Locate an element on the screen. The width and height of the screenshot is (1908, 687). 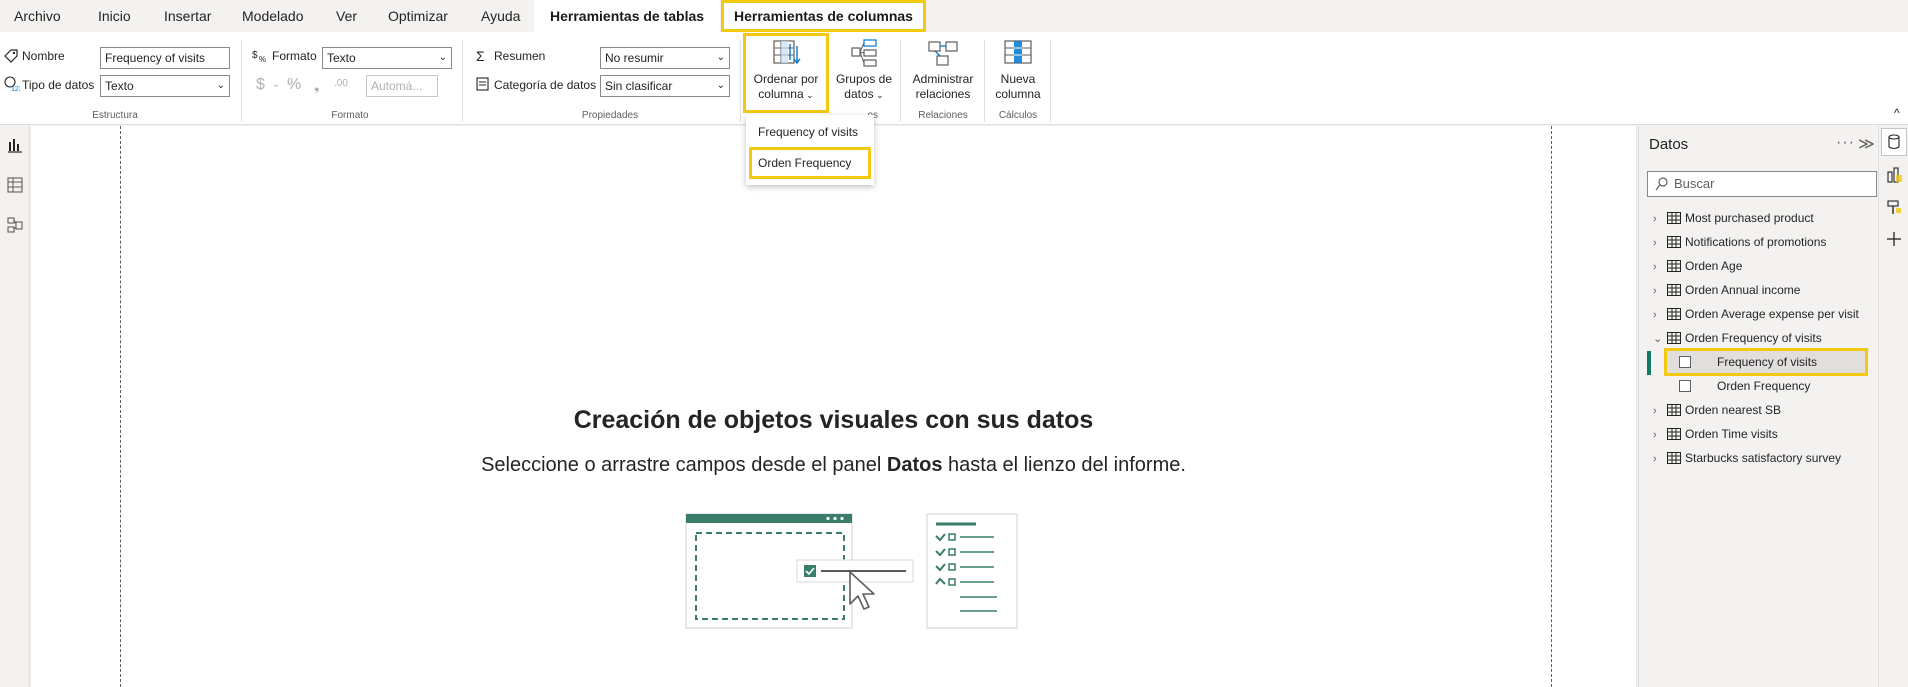
model-view-icon is located at coordinates (15, 225).